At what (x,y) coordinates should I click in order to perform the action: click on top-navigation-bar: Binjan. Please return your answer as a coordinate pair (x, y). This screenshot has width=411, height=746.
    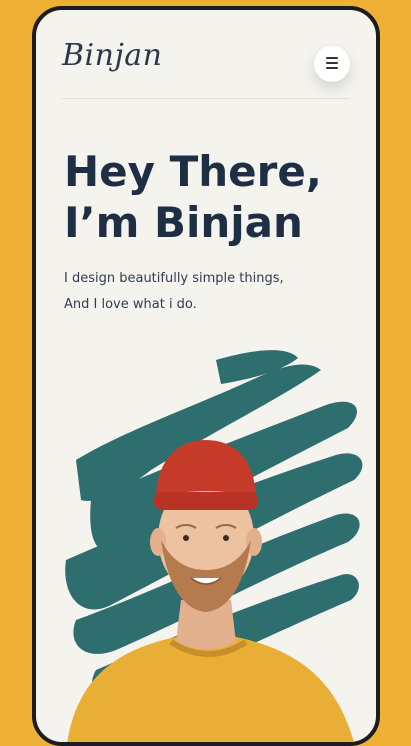
    Looking at the image, I should click on (206, 56).